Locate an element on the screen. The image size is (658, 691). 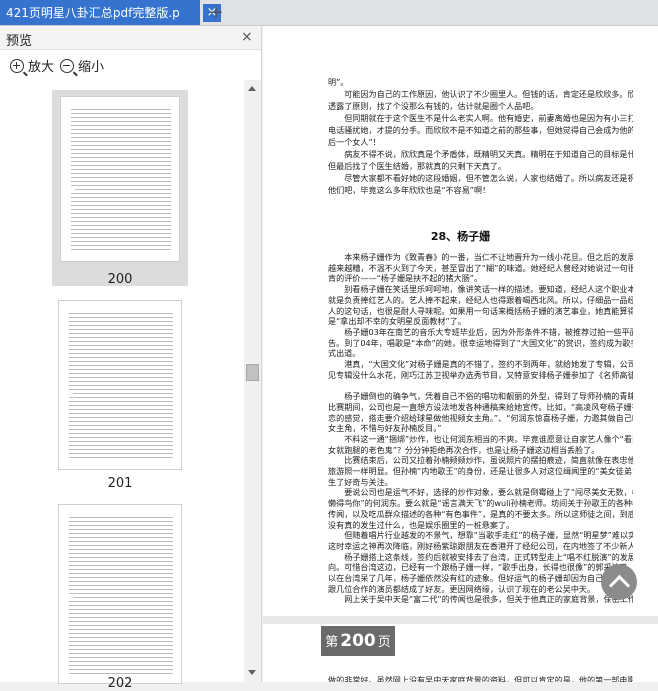
page-text-line: 见专辑没什么水花，刚巧江苏卫视举办选秀节目，又特意安排杨子姗参加了《名师高徒》。 is located at coordinates (480, 374).